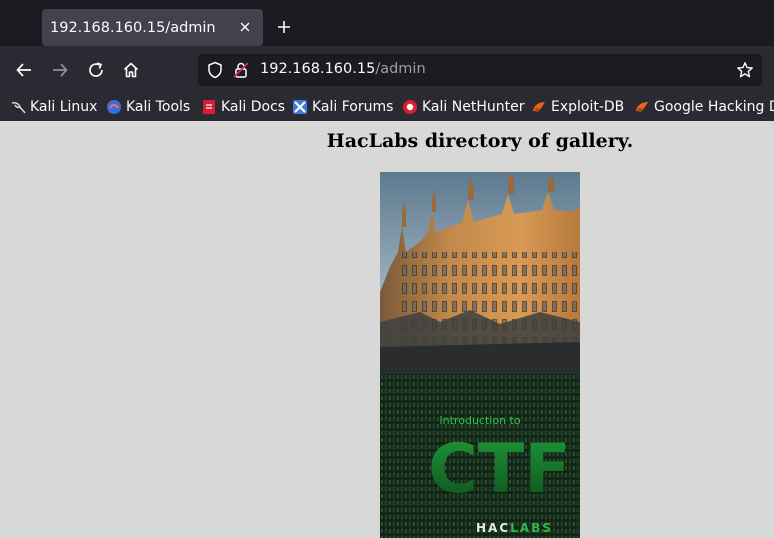  Describe the element at coordinates (60, 70) in the screenshot. I see `forward-button` at that location.